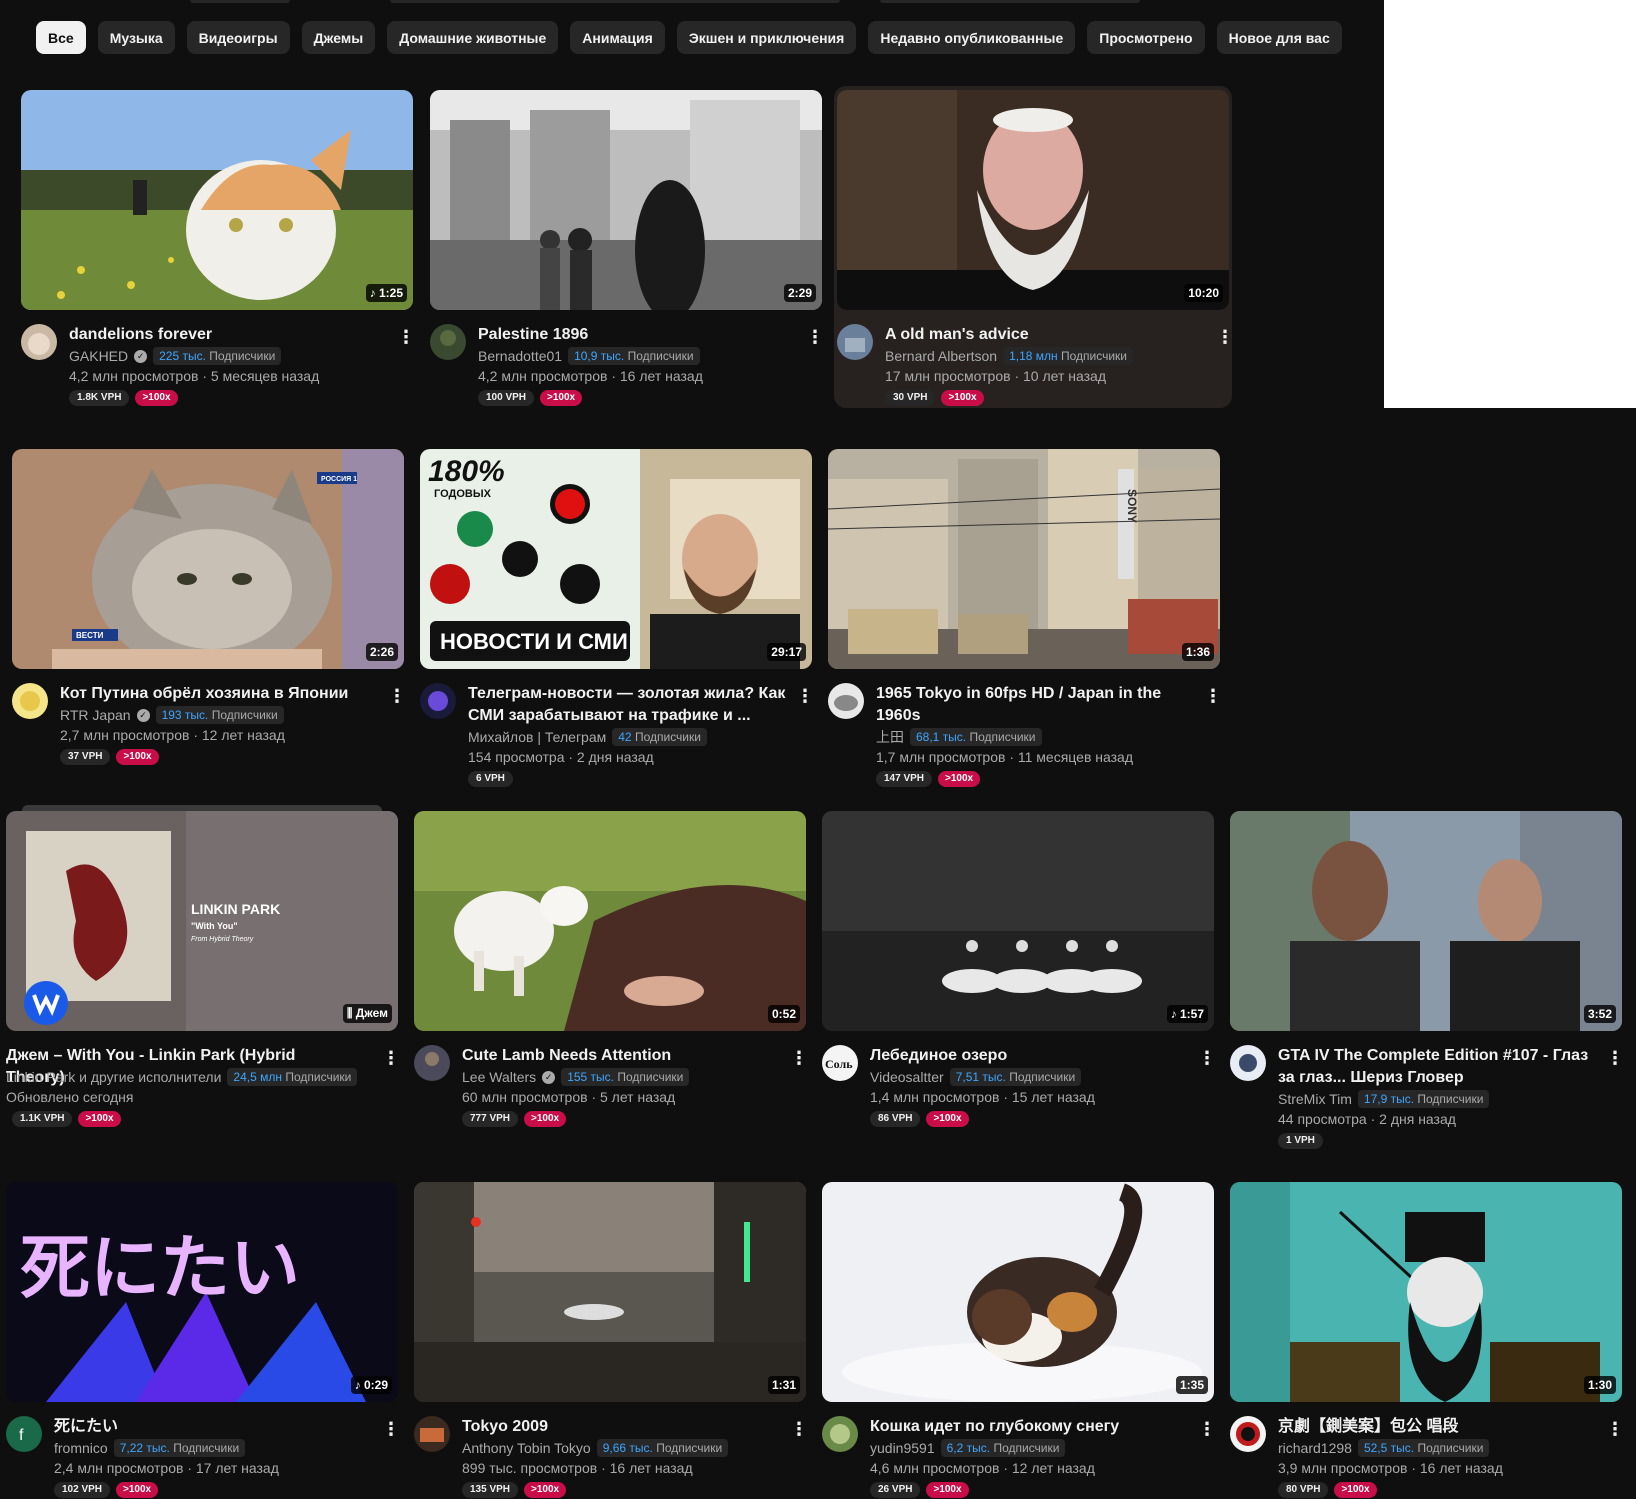 The width and height of the screenshot is (1636, 1499). Describe the element at coordinates (1024, 559) in the screenshot. I see `video-thumbnail: SONY 1:36` at that location.